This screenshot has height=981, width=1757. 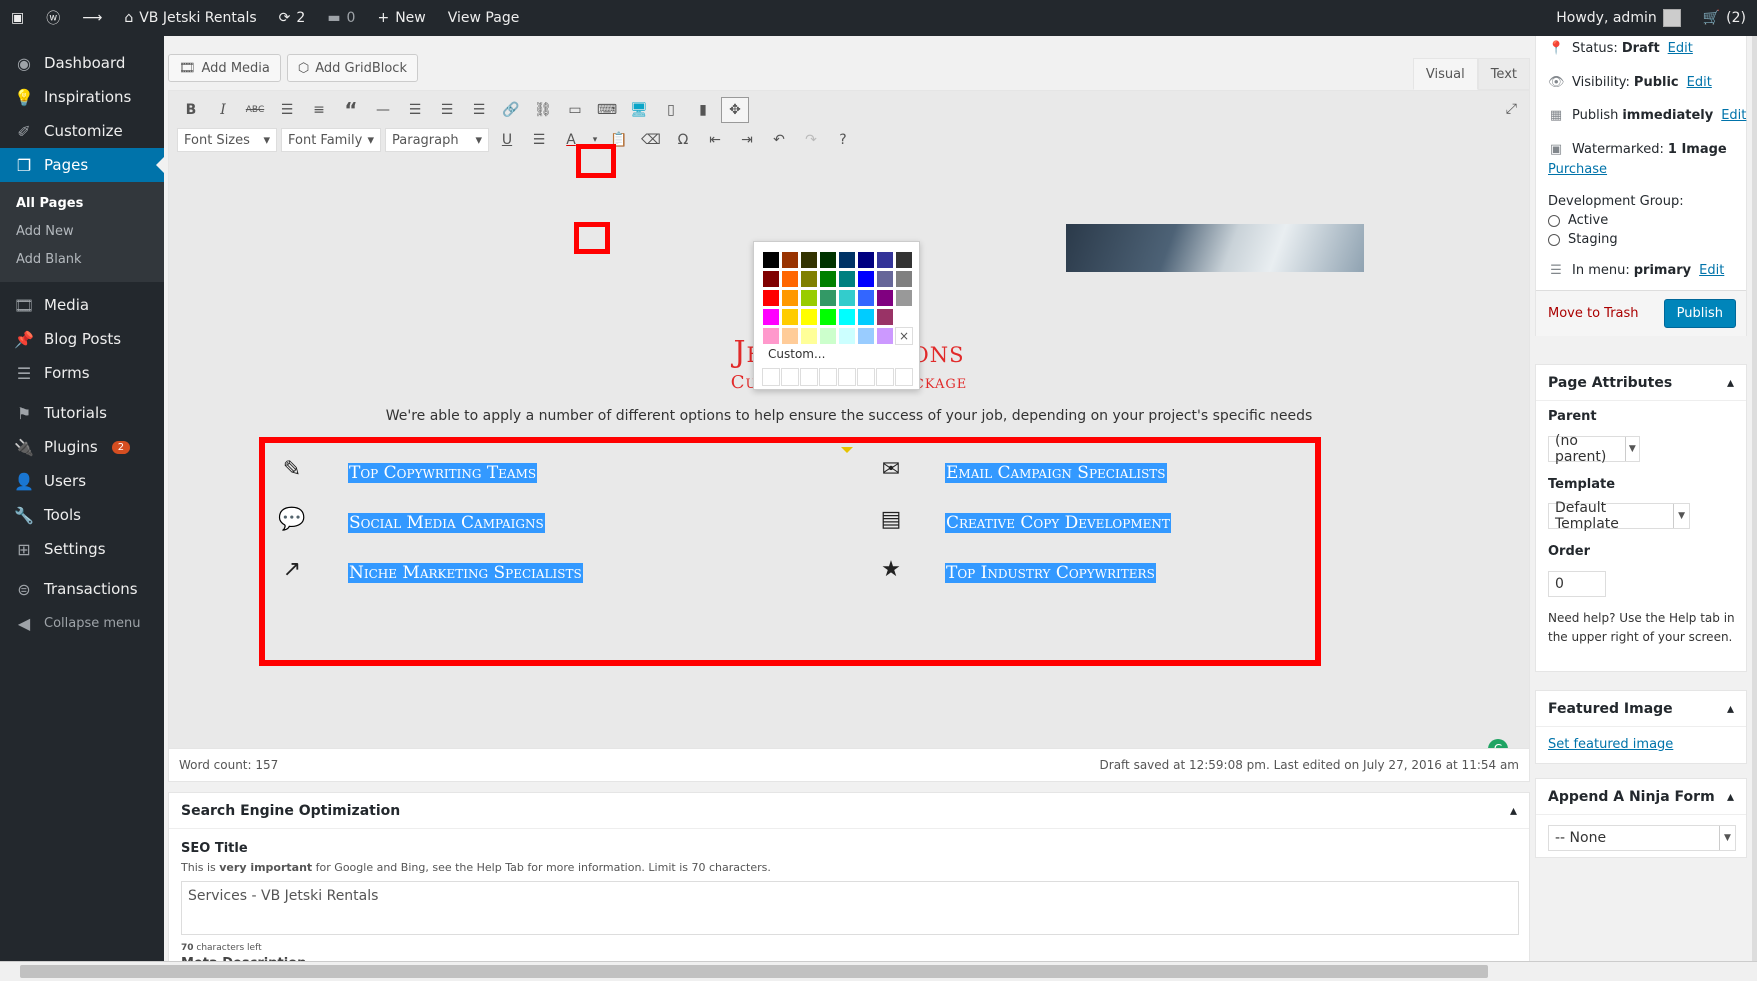 I want to click on sidebar-item-transactions: ⊜ Transactions, so click(x=82, y=589).